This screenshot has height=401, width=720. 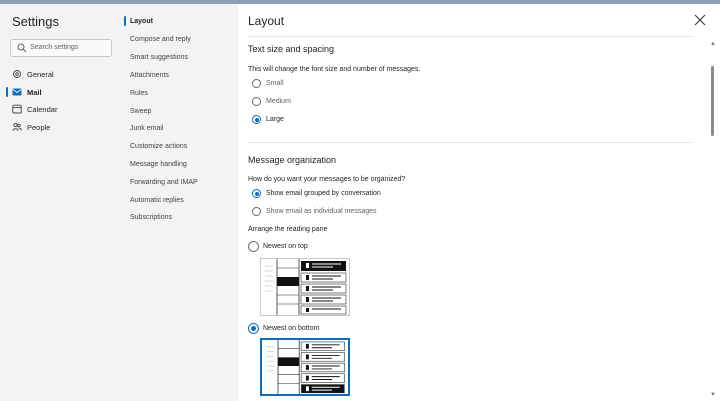 What do you see at coordinates (288, 229) in the screenshot?
I see `reading-pane-label: Arrange the reading pane` at bounding box center [288, 229].